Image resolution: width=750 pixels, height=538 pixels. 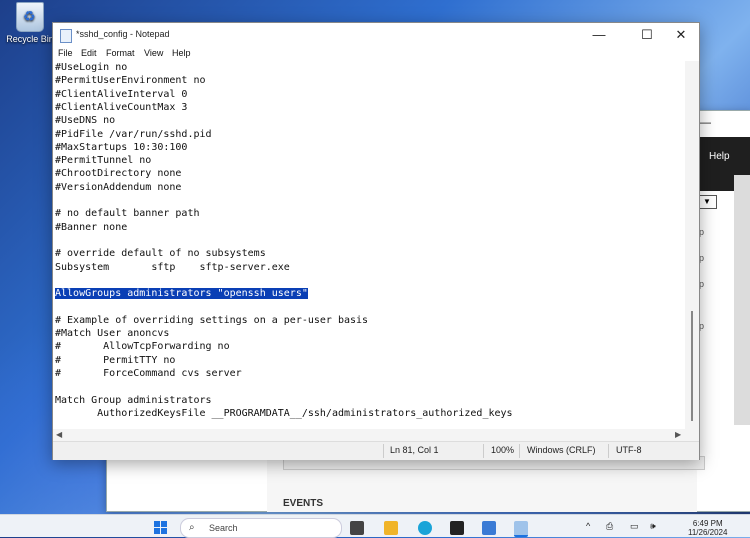 I want to click on line-text: #MaxStartups 10:30:100, so click(x=121, y=147).